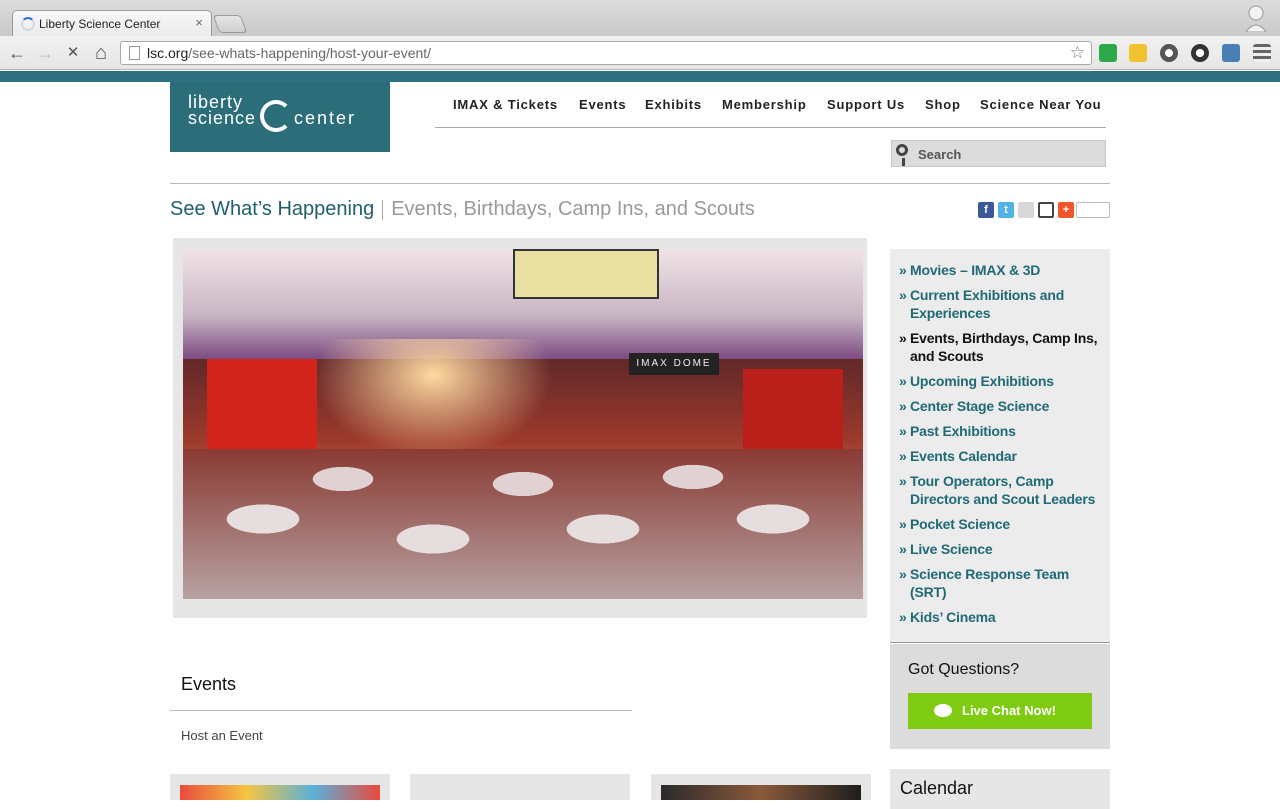 Image resolution: width=1280 pixels, height=809 pixels. Describe the element at coordinates (1002, 583) in the screenshot. I see `sidebar-item-science-response-team: » Science Response Team (SRT)` at that location.